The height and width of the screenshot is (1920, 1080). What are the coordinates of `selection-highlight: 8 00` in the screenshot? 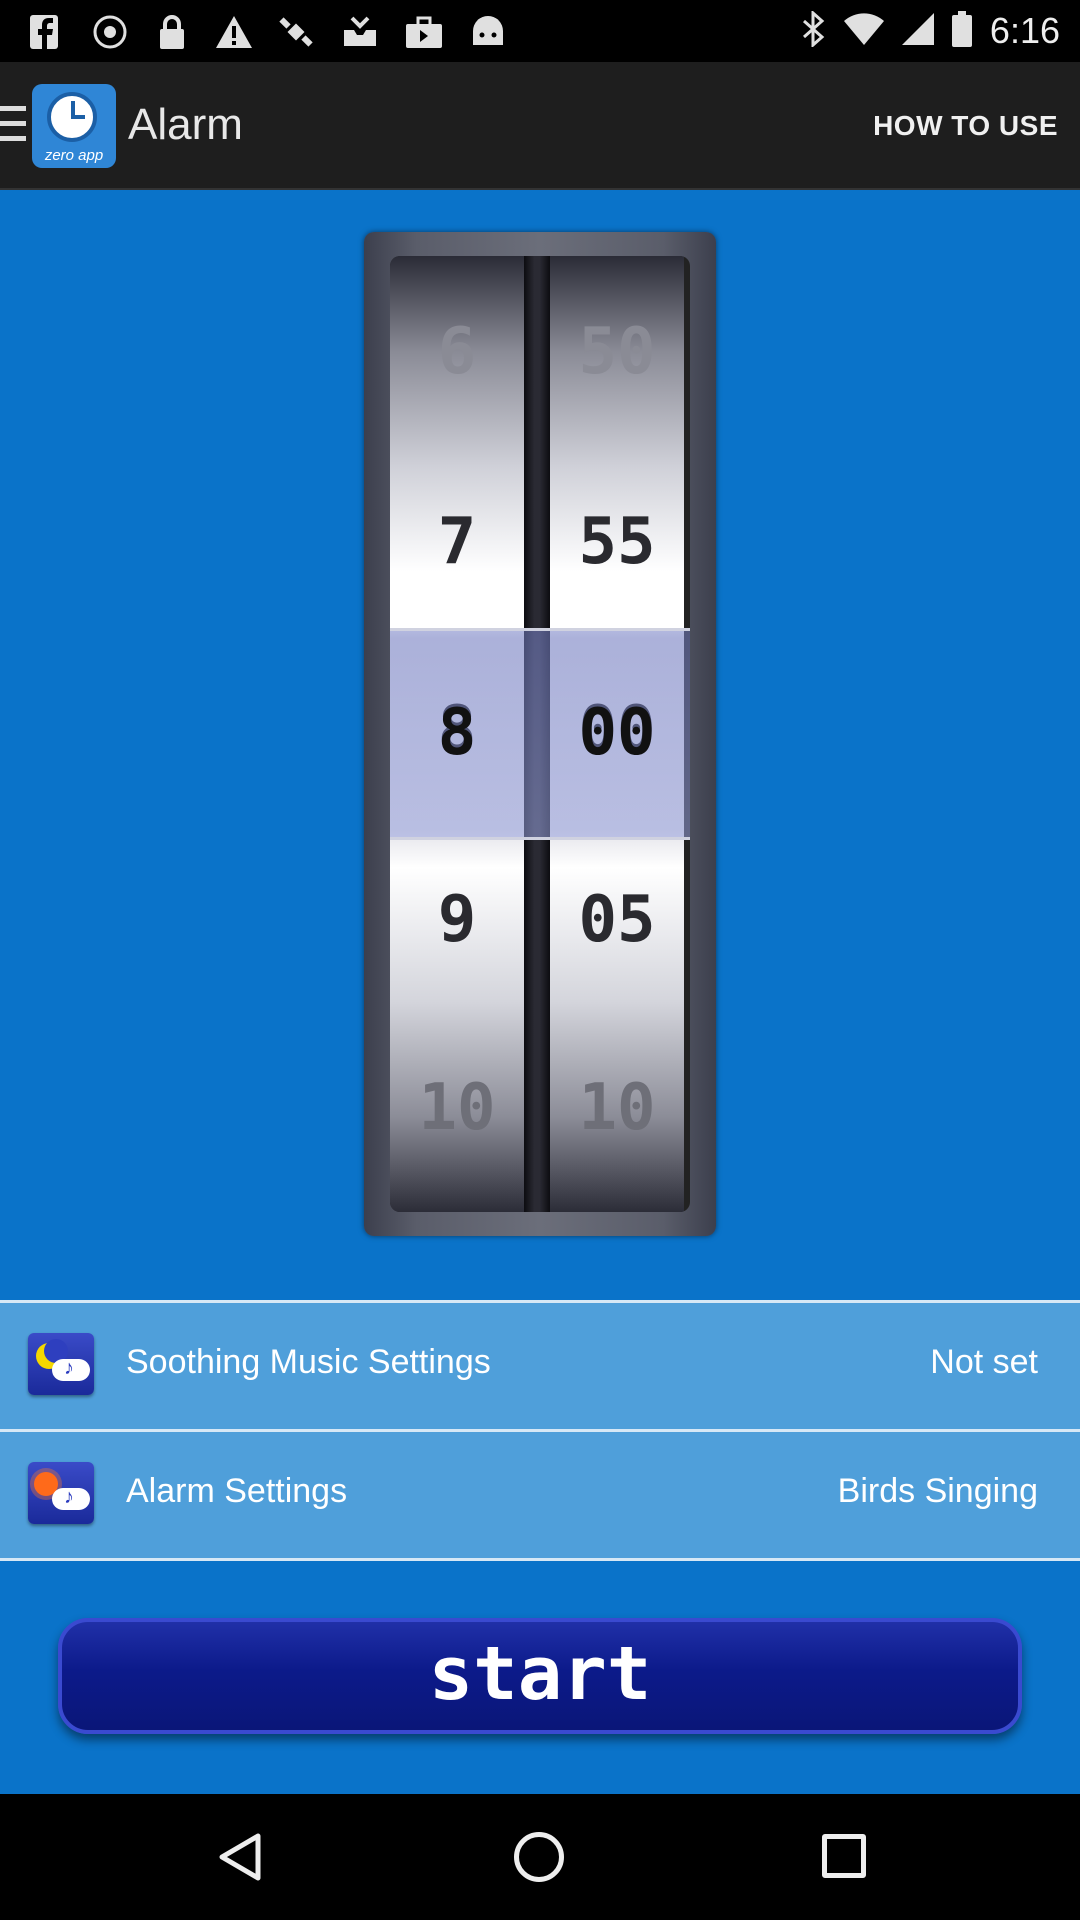 It's located at (540, 734).